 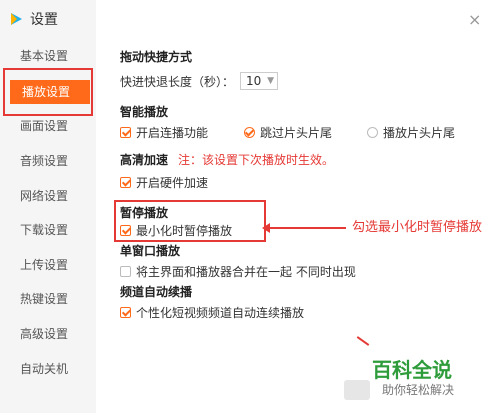 I want to click on title-row: 设置, so click(x=33, y=19).